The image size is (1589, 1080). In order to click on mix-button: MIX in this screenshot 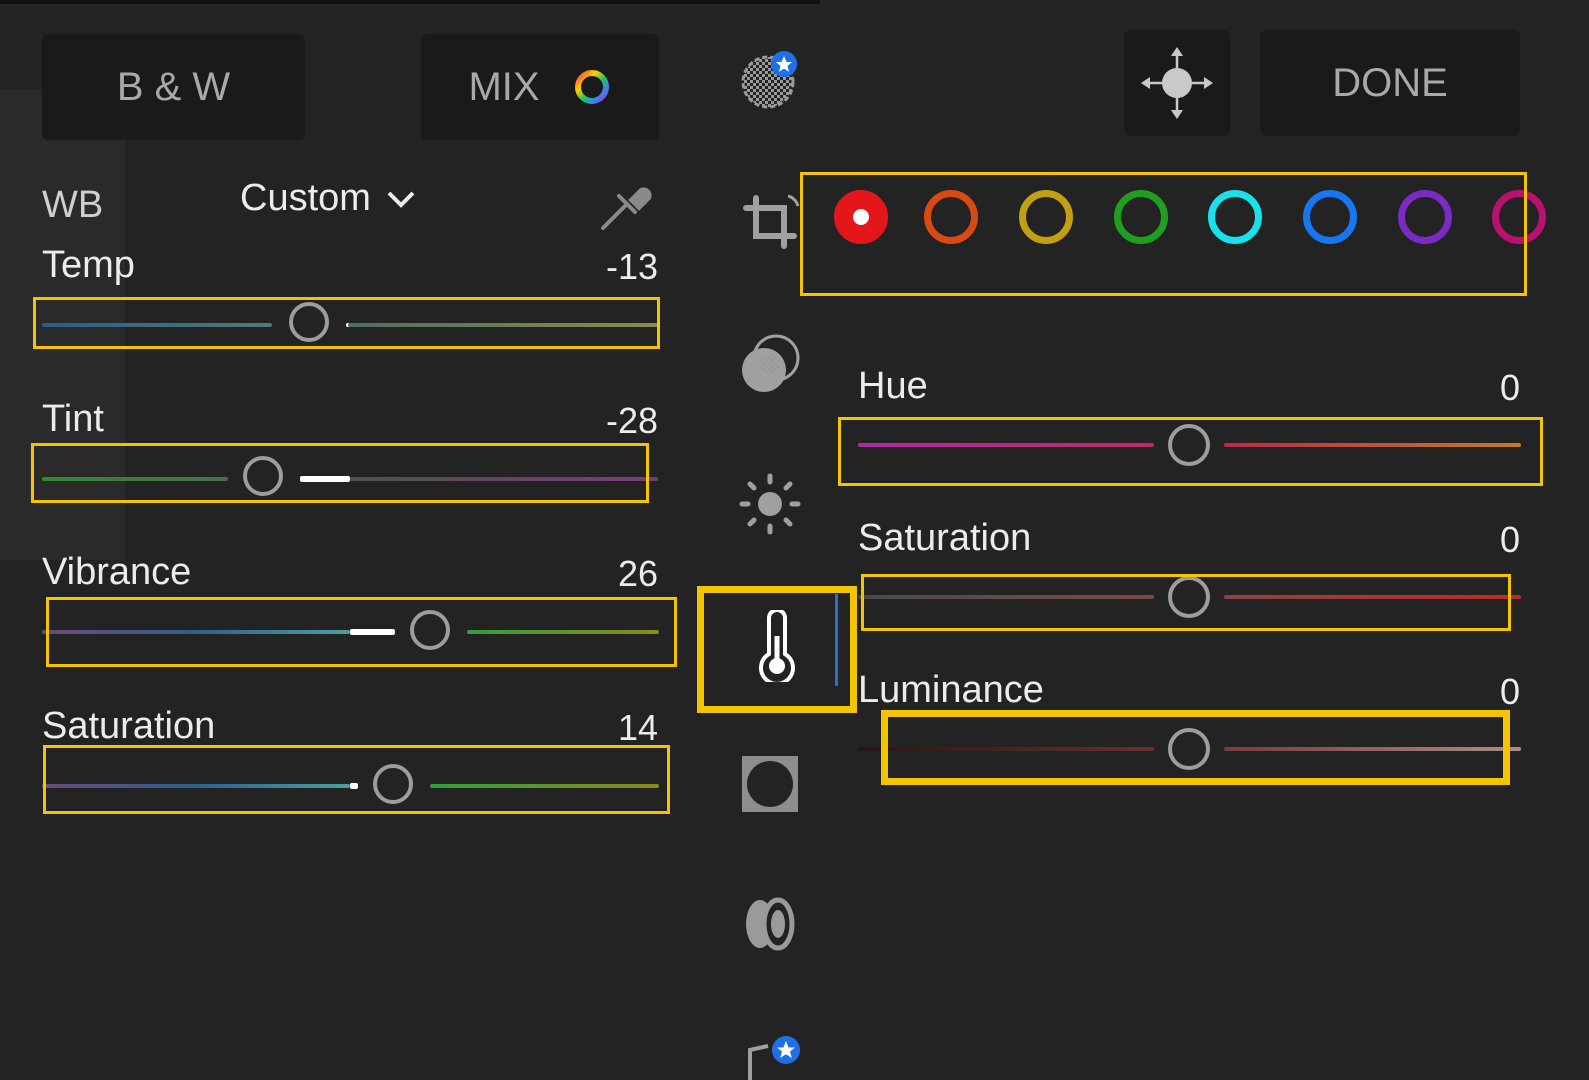, I will do `click(540, 87)`.